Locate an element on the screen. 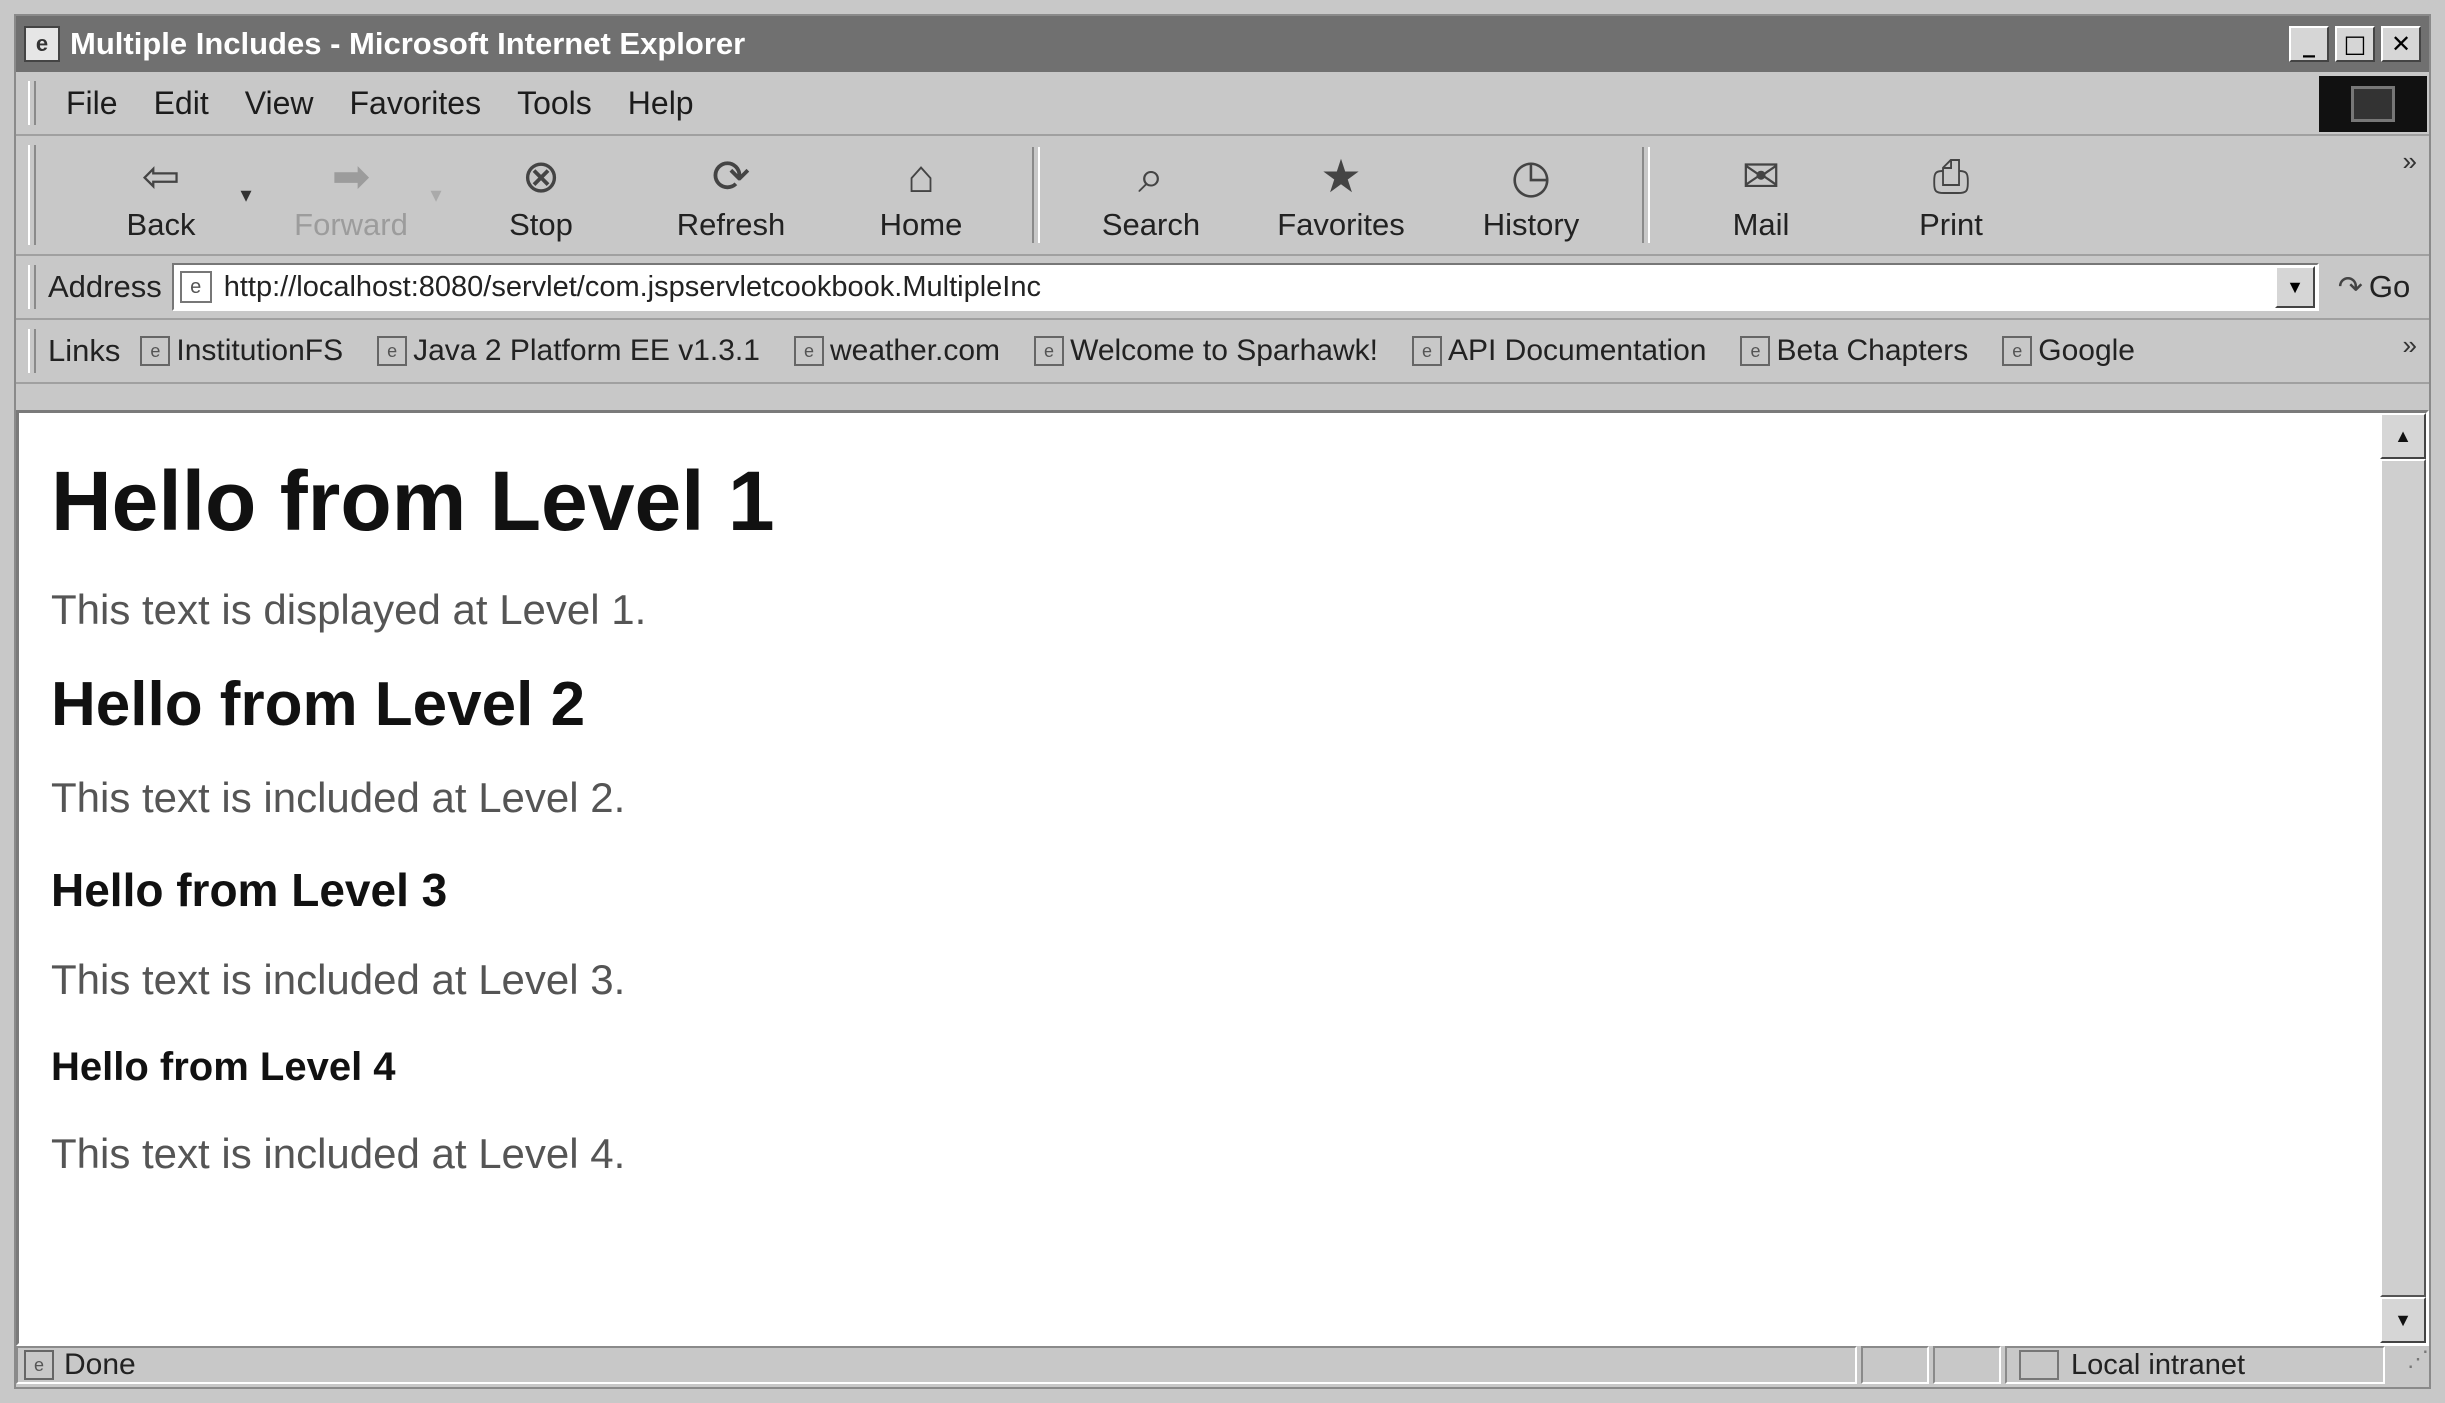 The height and width of the screenshot is (1403, 2445). scroll-down-button: ▼ is located at coordinates (2403, 1320).